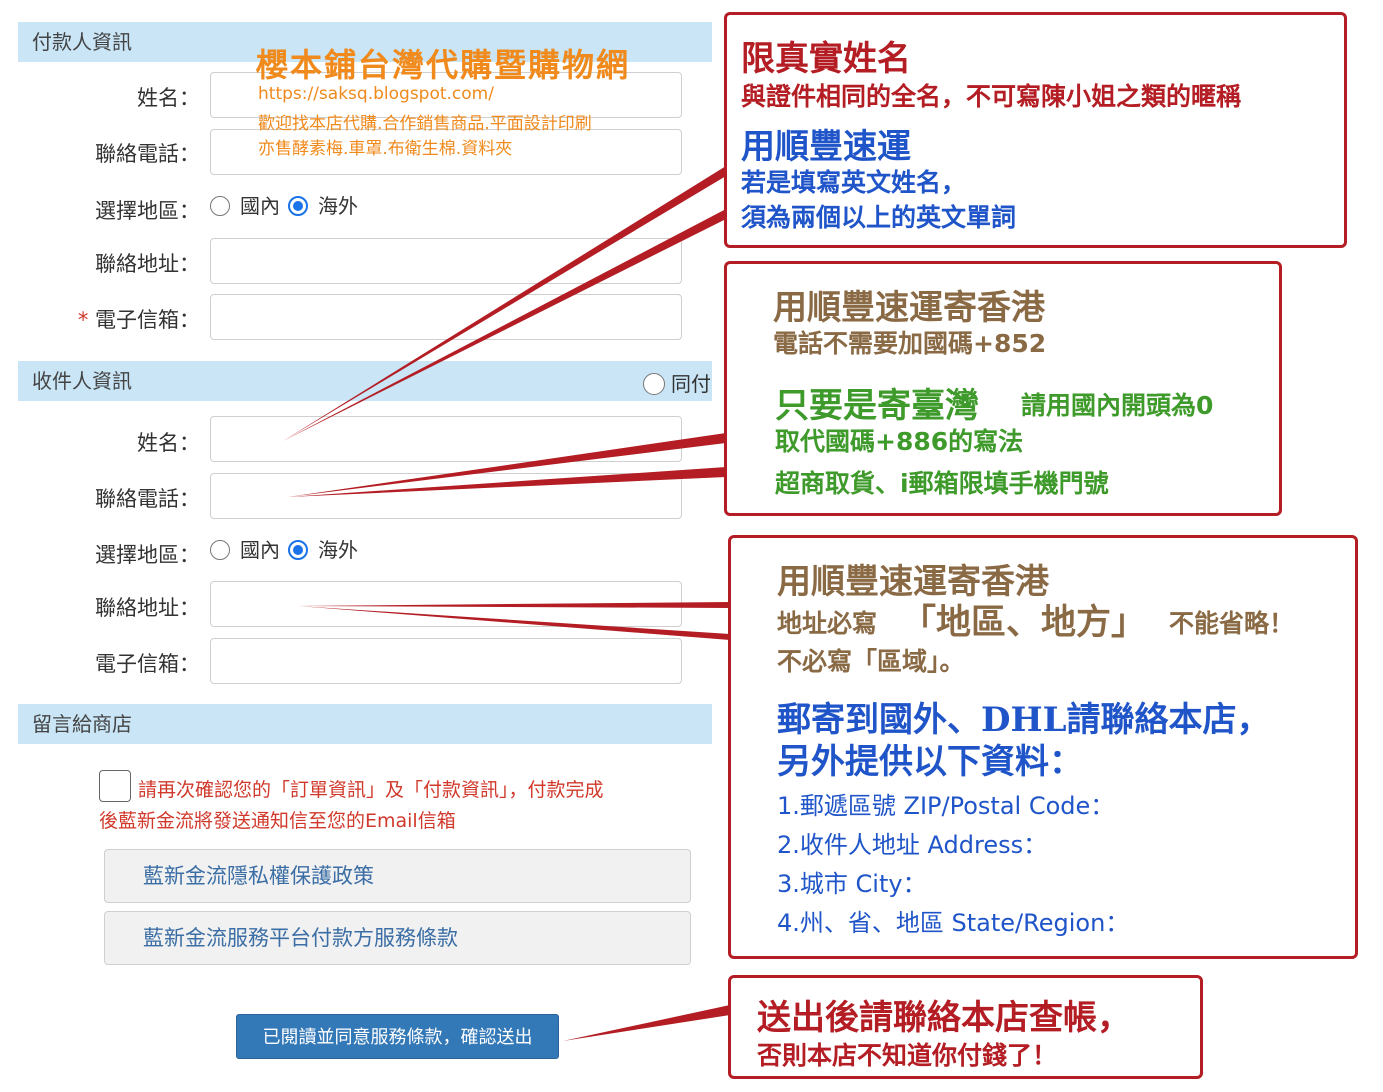 The image size is (1383, 1092). What do you see at coordinates (899, 441) in the screenshot?
I see `note2-tw-line2: 取代國碼+886的寫法` at bounding box center [899, 441].